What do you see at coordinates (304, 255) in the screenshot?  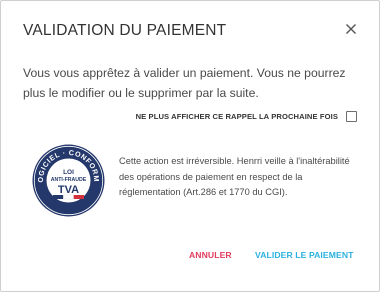 I see `validate-payment-button: VALIDER LE PAIEMENT` at bounding box center [304, 255].